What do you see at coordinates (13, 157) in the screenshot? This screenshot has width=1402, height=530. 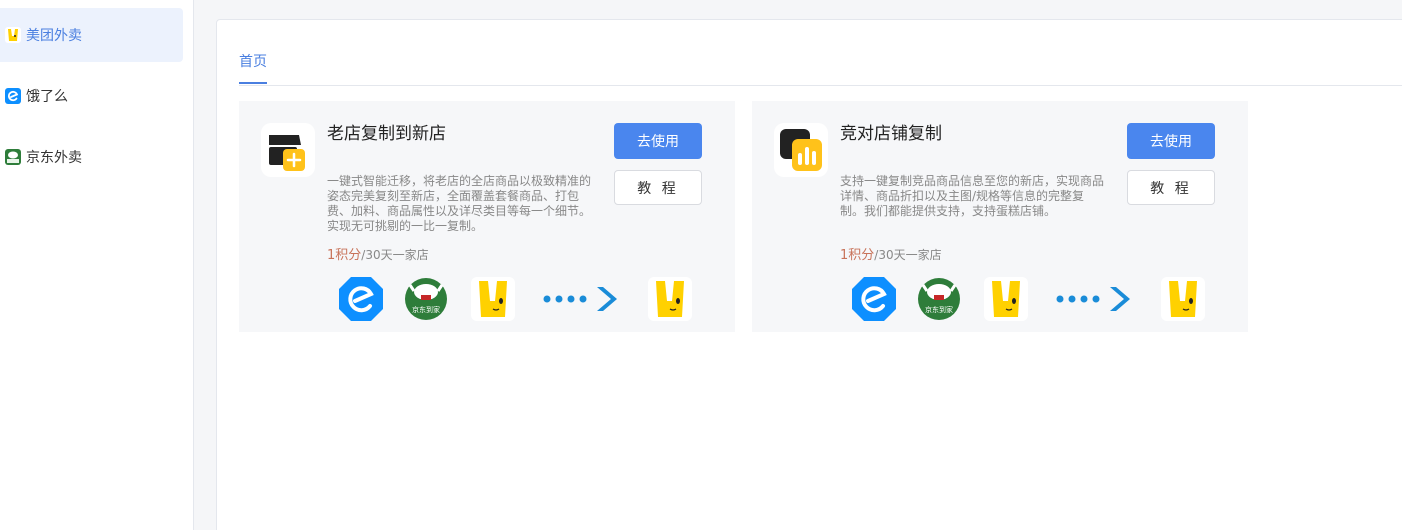 I see `jd-icon` at bounding box center [13, 157].